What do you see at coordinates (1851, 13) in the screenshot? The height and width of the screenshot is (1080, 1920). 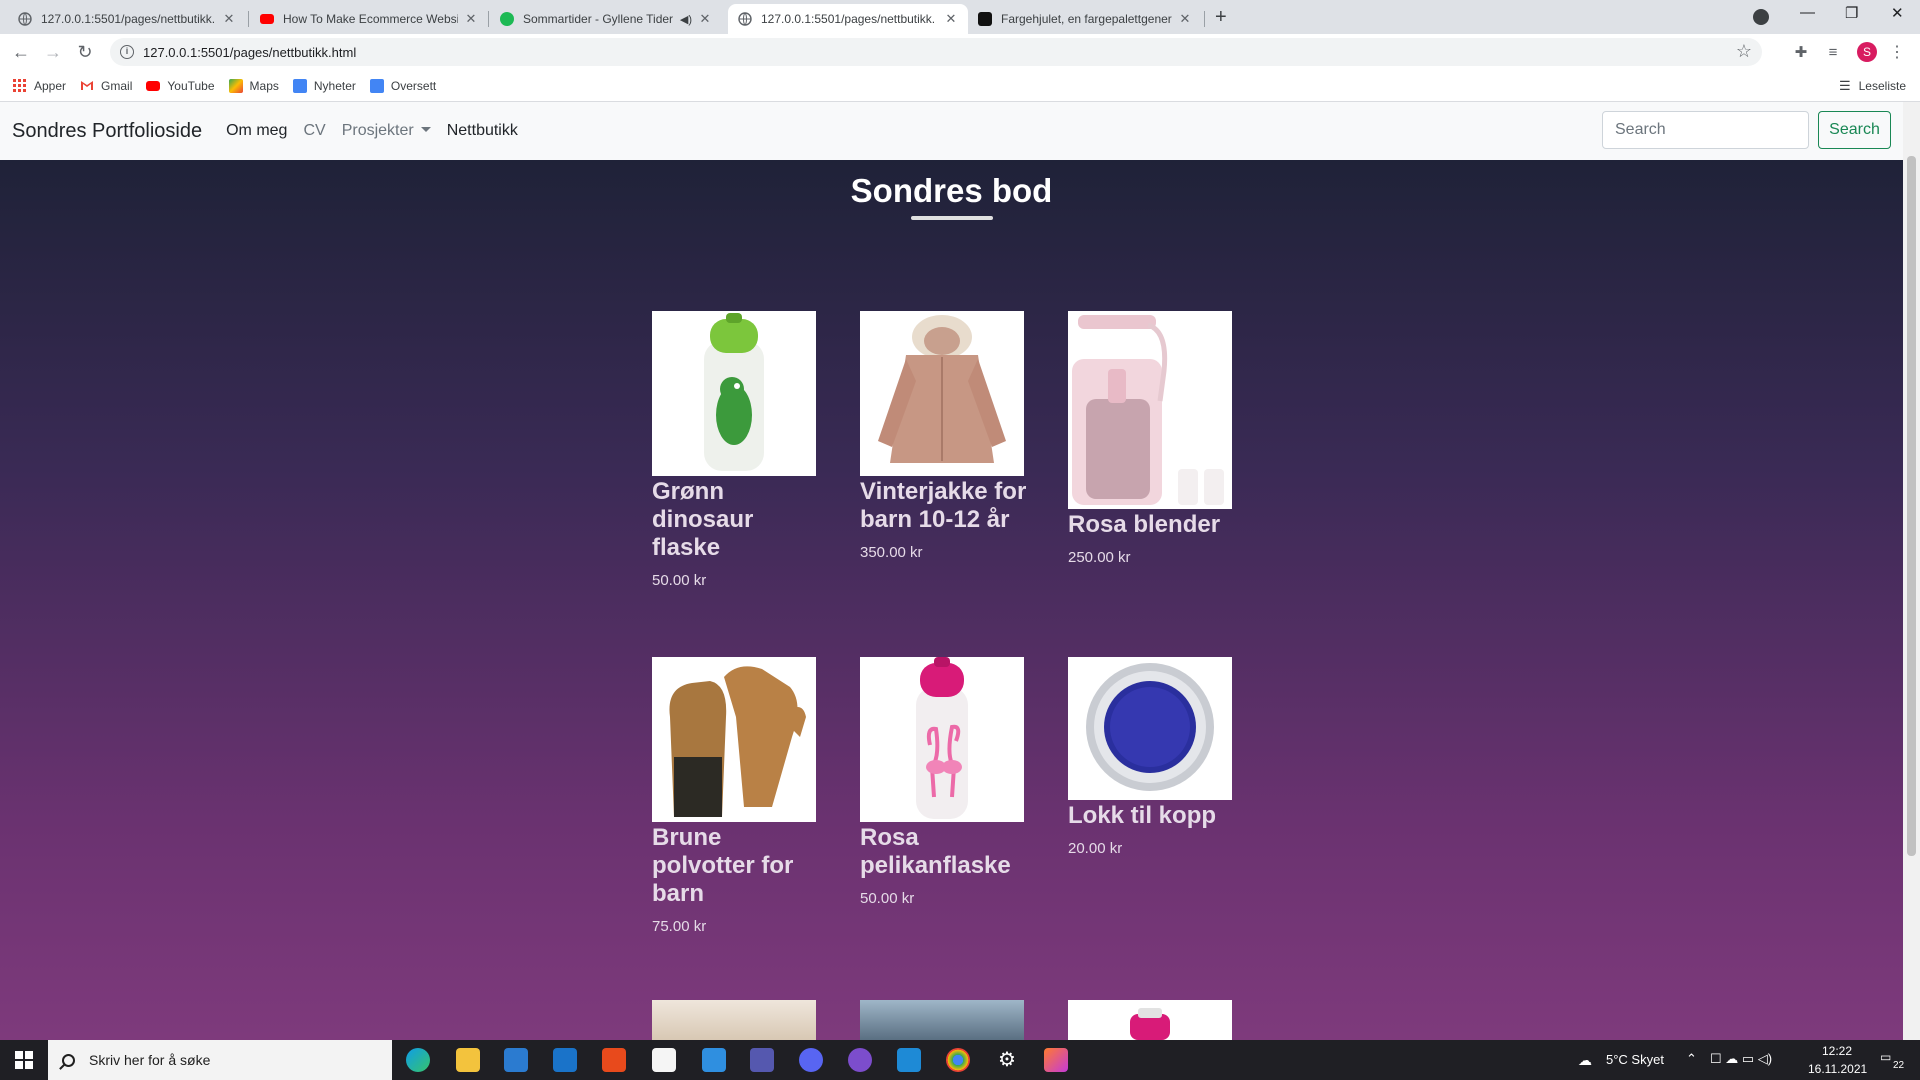 I see `restore-icon: ❐` at bounding box center [1851, 13].